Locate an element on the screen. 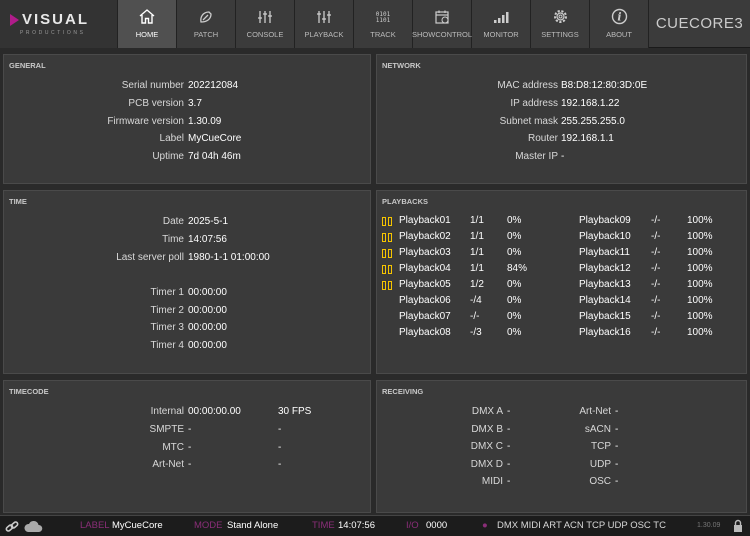  status-label-value: MyCueCore is located at coordinates (137, 525).